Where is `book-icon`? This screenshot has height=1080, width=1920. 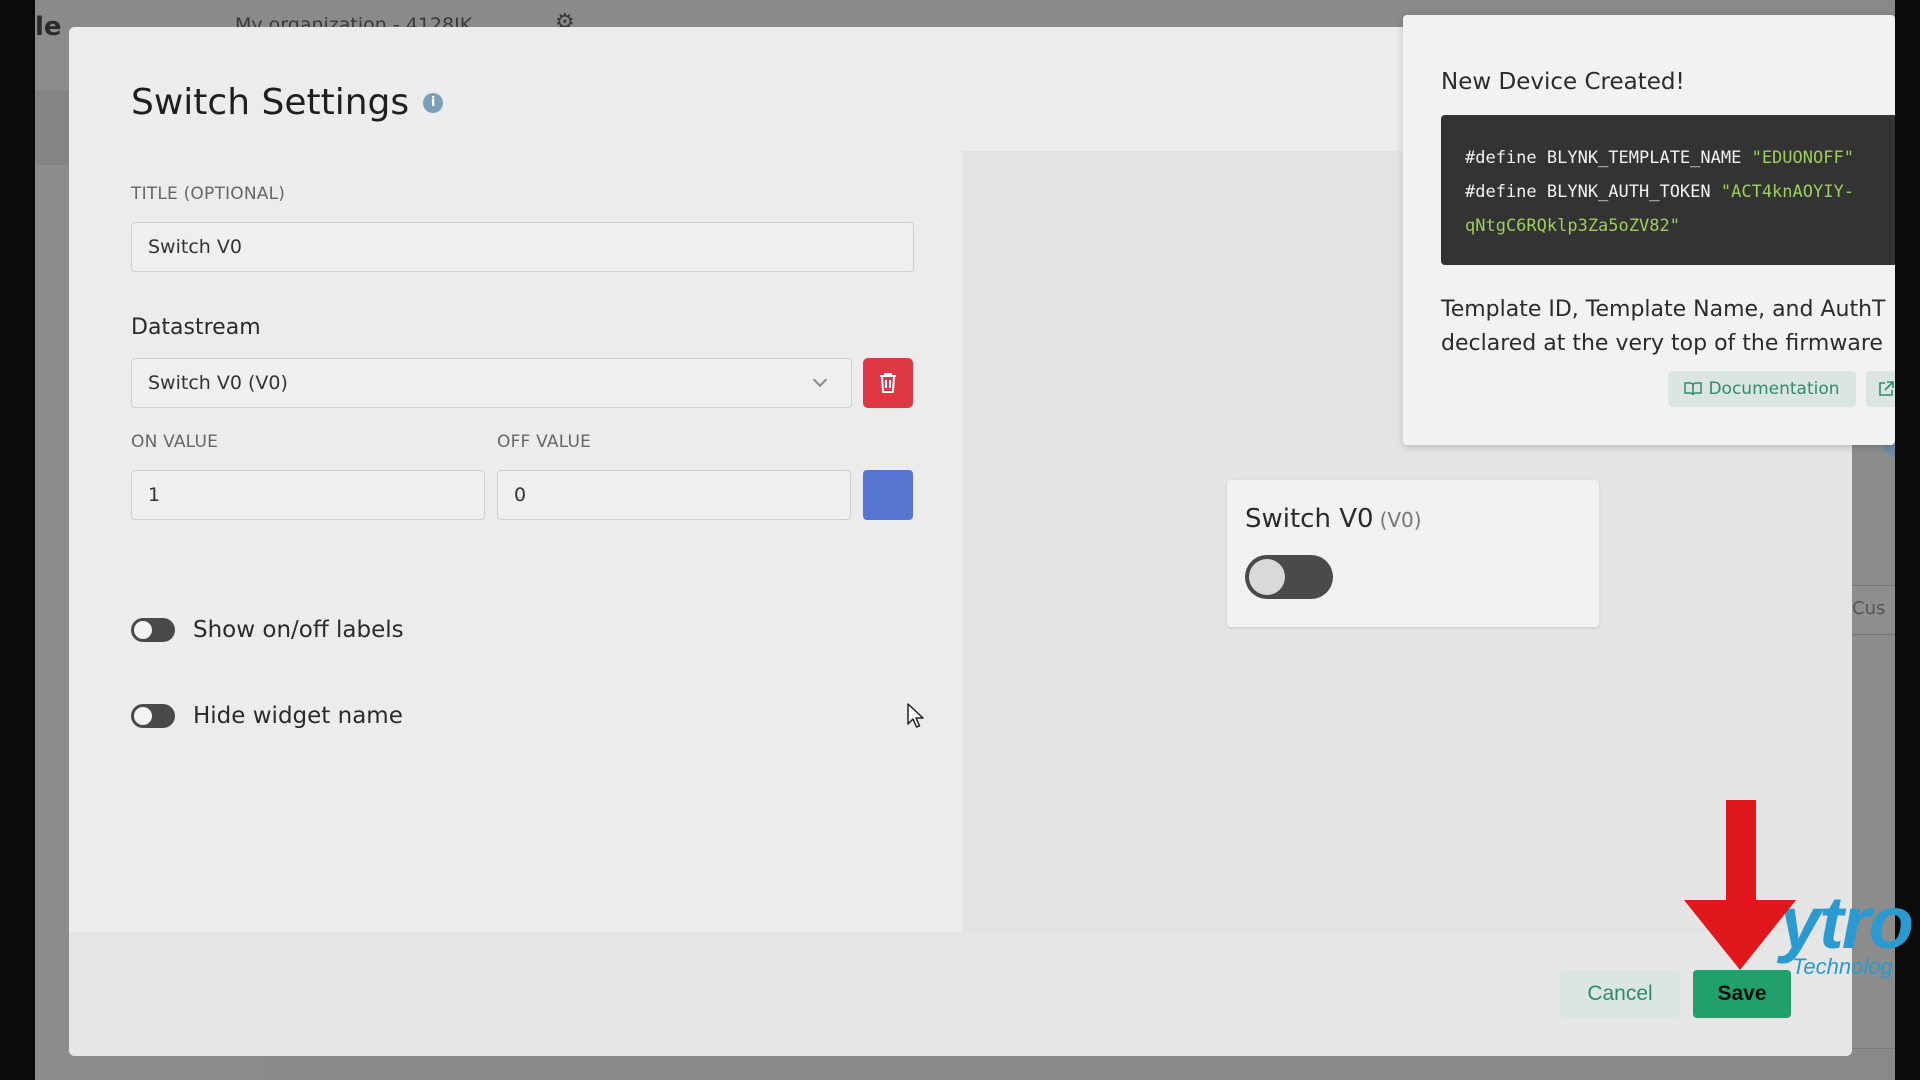
book-icon is located at coordinates (1693, 389).